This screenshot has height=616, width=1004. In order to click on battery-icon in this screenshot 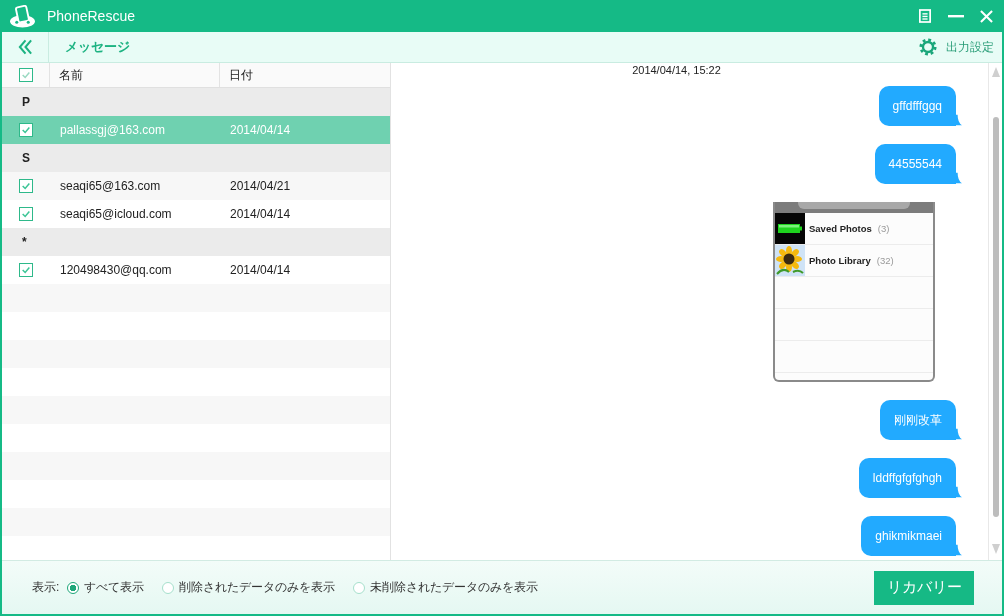, I will do `click(790, 228)`.